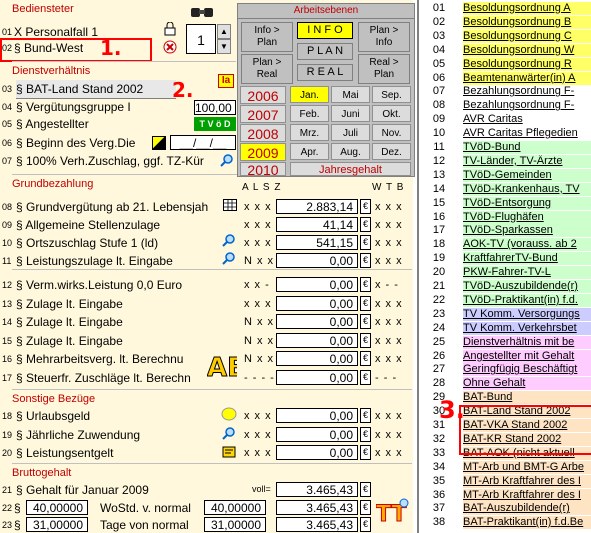 This screenshot has width=591, height=533. I want to click on list-item: 26 Angestellter mit Gehalt, so click(505, 356).